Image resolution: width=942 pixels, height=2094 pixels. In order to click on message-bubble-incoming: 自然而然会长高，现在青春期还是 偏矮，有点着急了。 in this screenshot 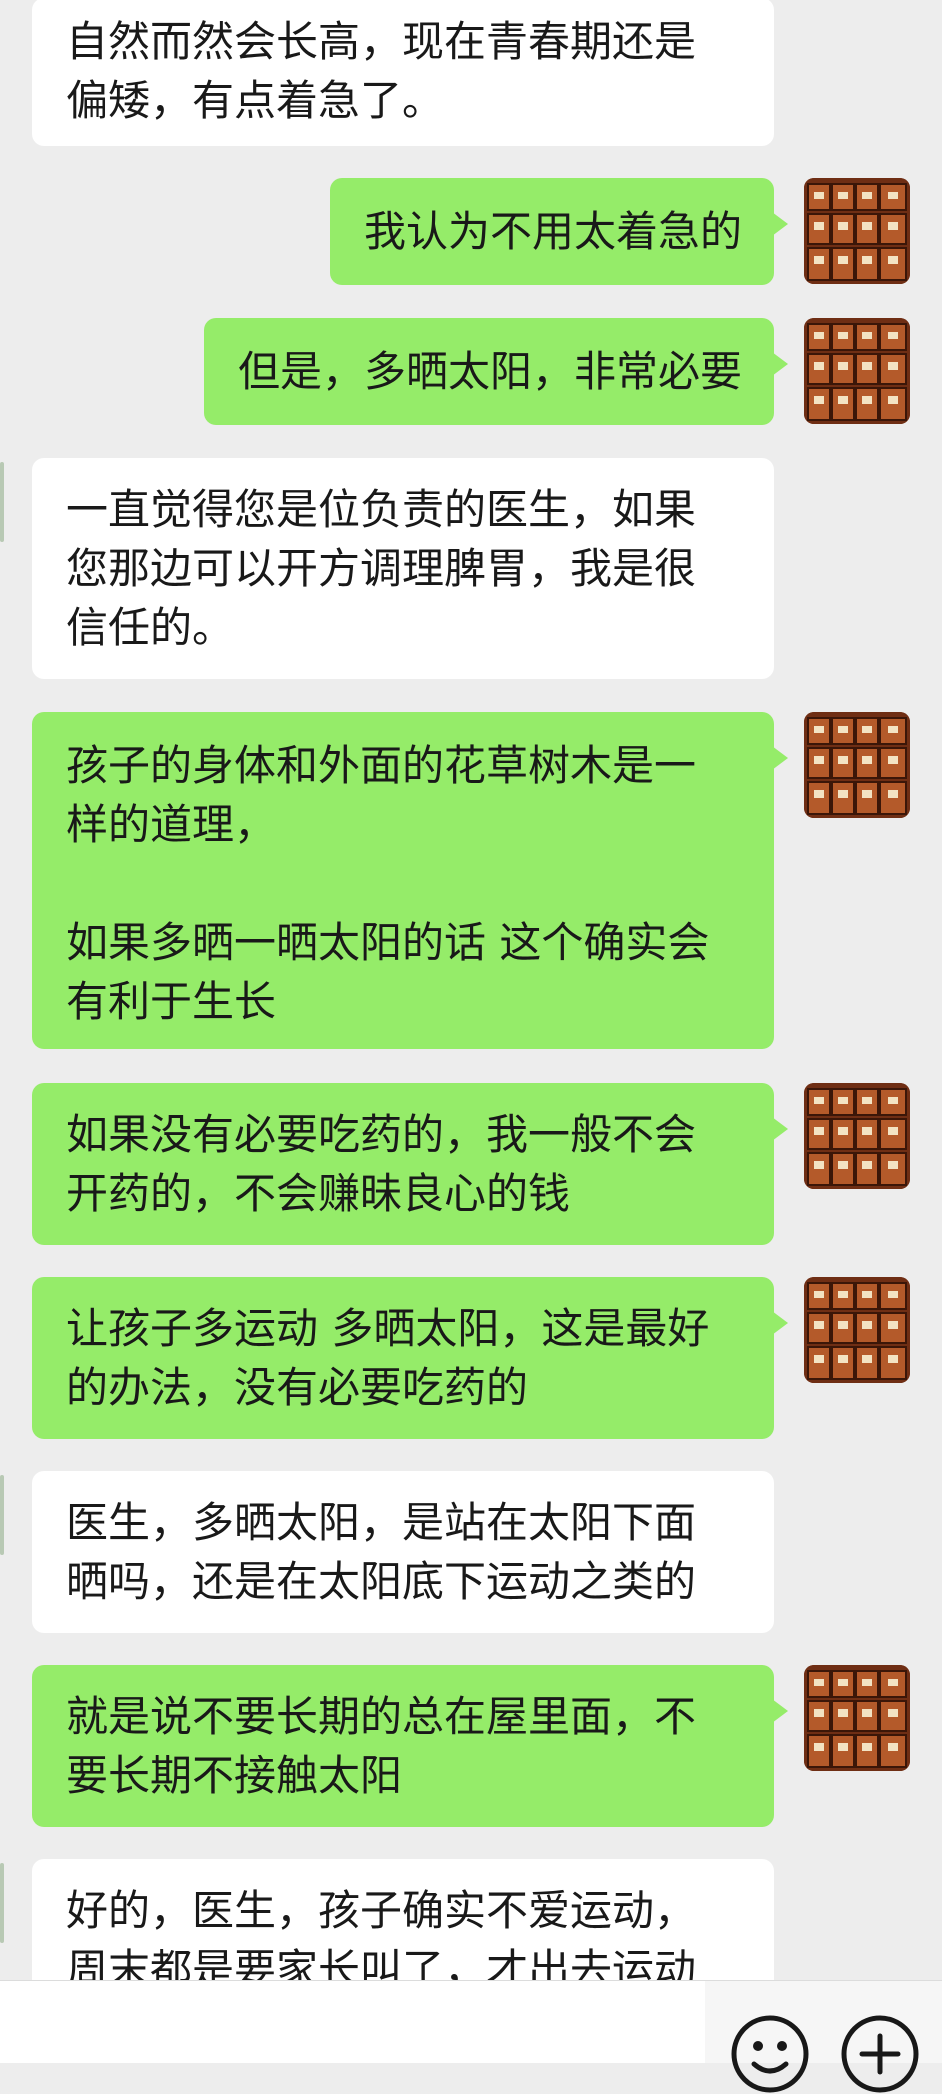, I will do `click(403, 73)`.